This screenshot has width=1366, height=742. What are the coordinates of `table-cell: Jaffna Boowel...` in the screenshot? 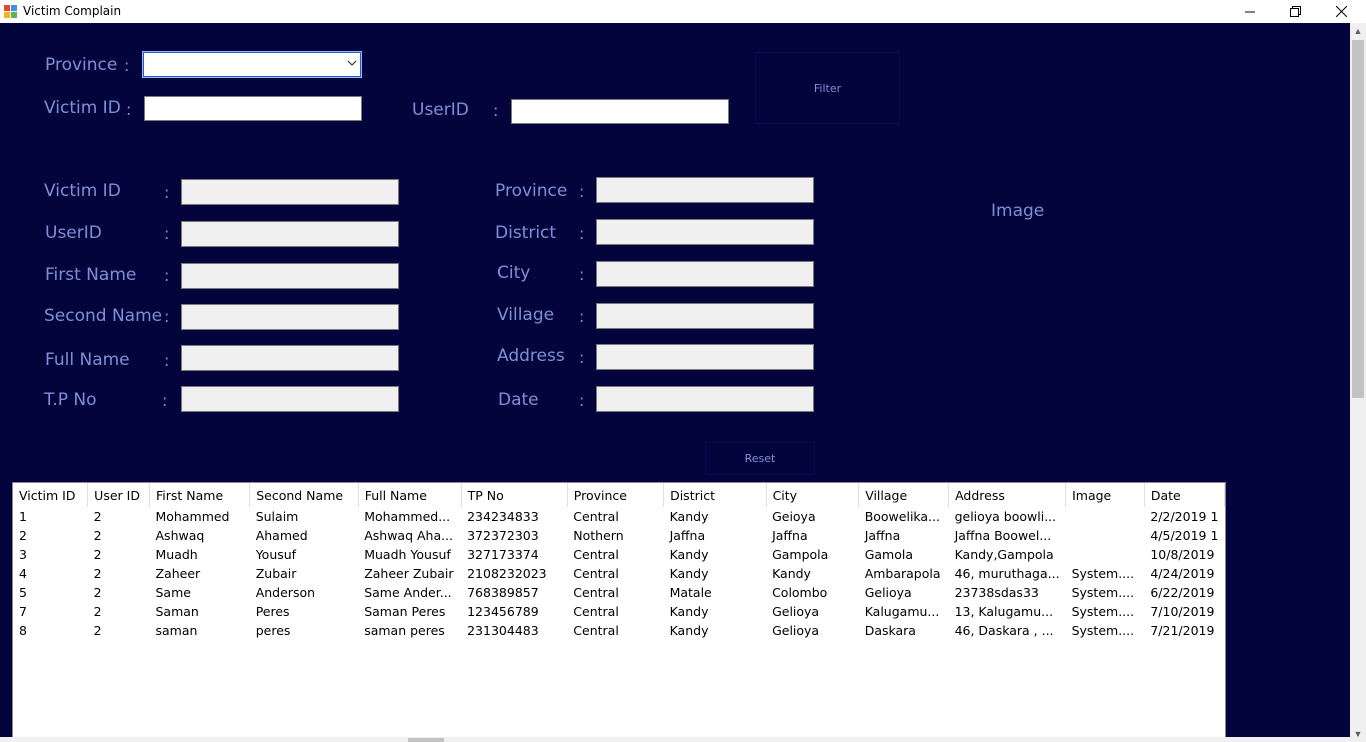 It's located at (1007, 535).